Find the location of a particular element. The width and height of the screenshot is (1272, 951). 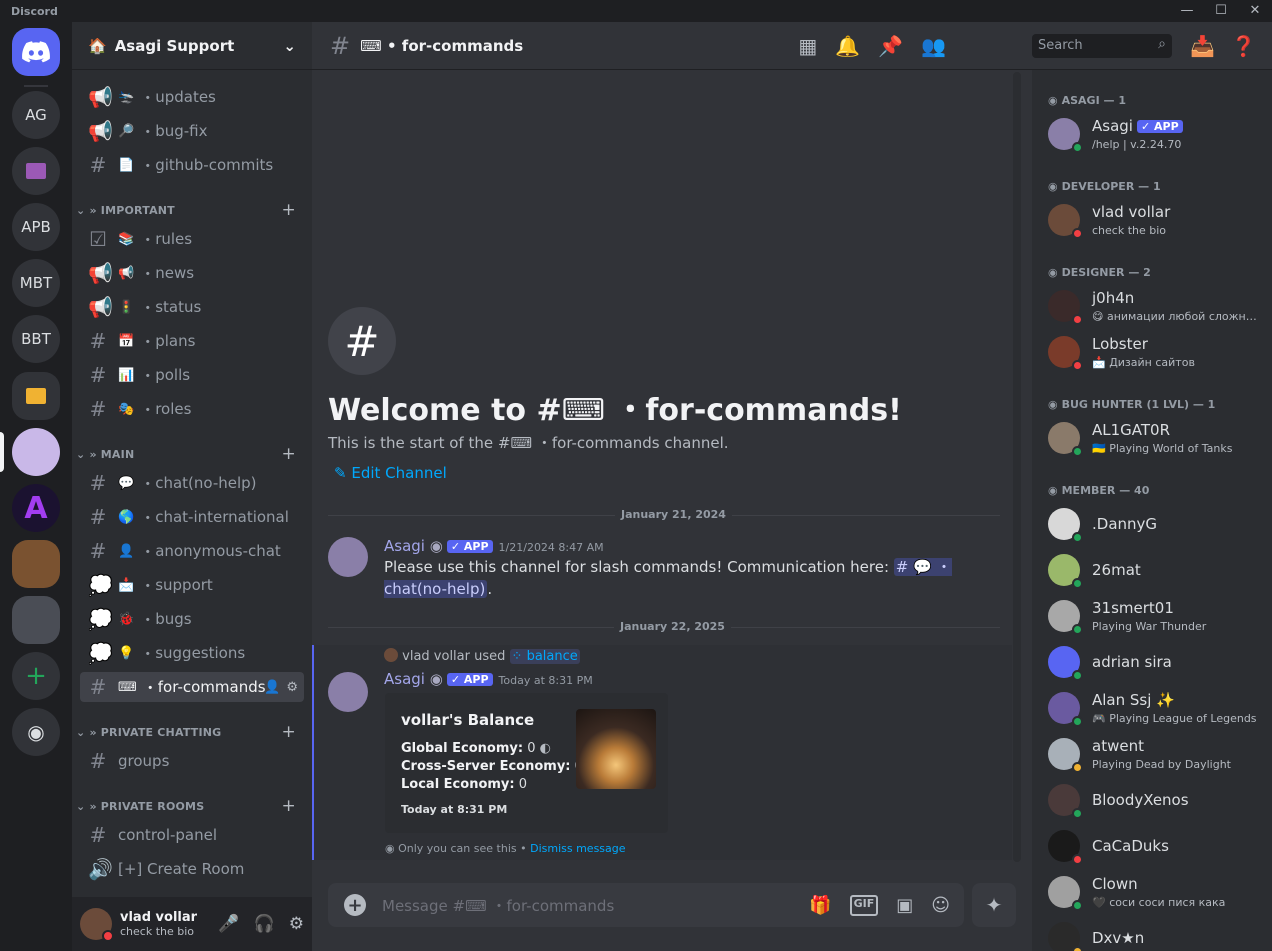

member-item: CaCaDuks is located at coordinates (1160, 848).